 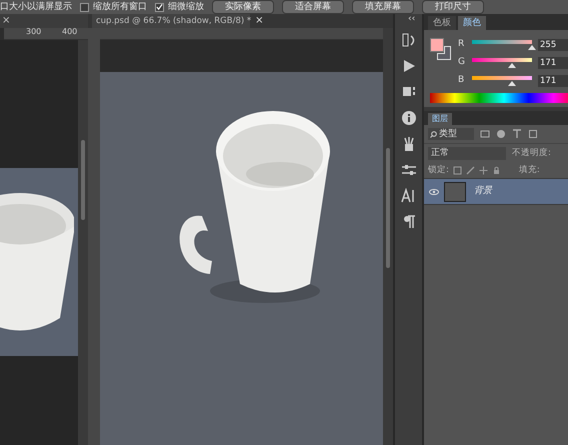 I want to click on value-field: 255, so click(x=553, y=44).